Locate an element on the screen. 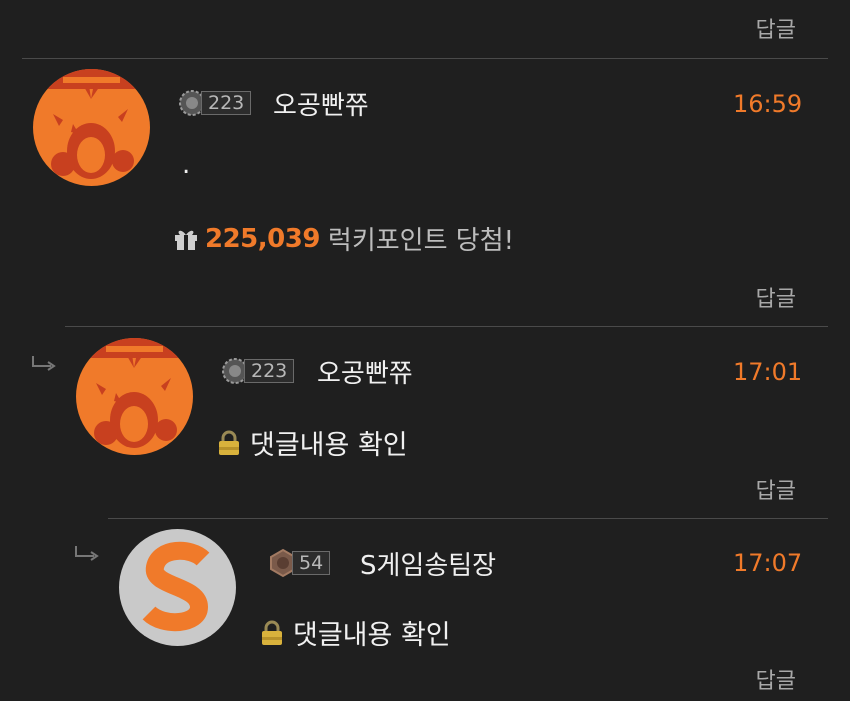  level-badge: 54 is located at coordinates (299, 563).